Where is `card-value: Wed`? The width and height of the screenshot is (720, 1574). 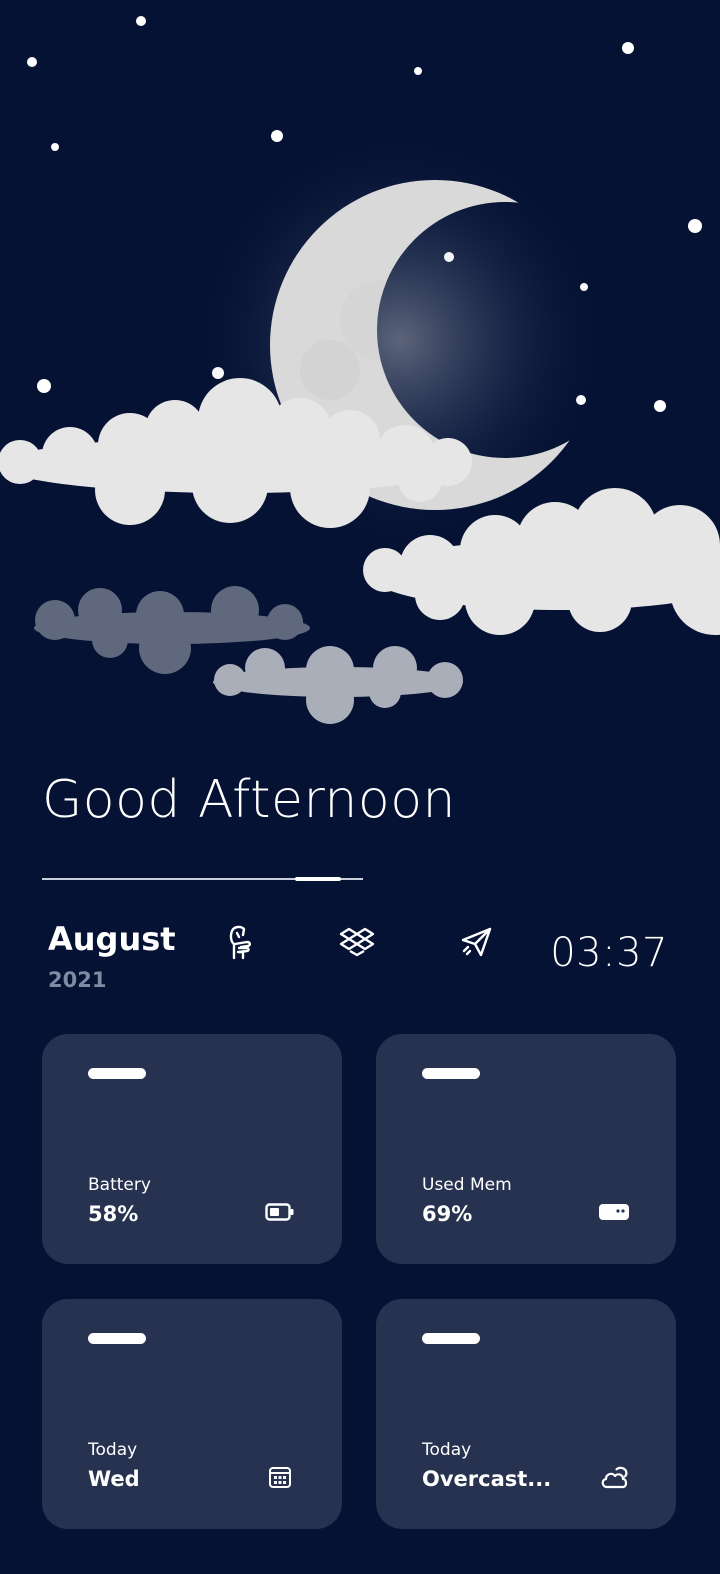
card-value: Wed is located at coordinates (114, 1479).